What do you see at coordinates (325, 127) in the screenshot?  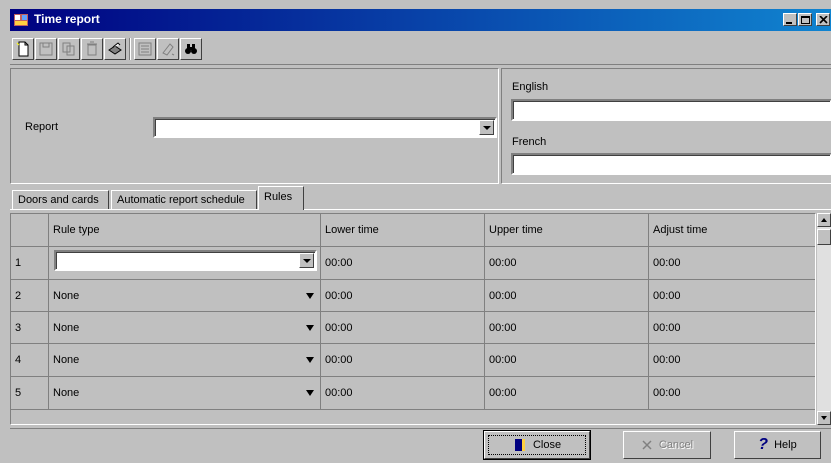 I see `report-combo` at bounding box center [325, 127].